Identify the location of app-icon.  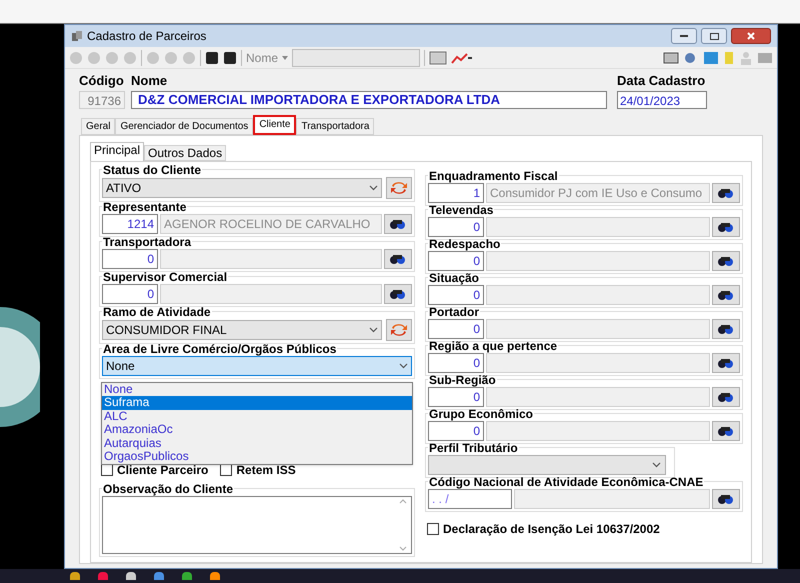
(77, 36).